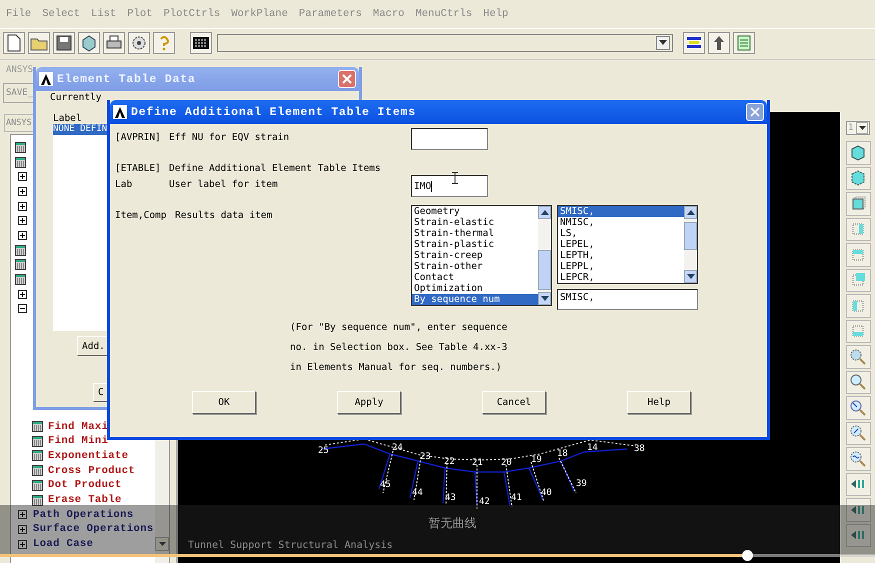  Describe the element at coordinates (452, 523) in the screenshot. I see `overlay-message: 暂无曲线` at that location.